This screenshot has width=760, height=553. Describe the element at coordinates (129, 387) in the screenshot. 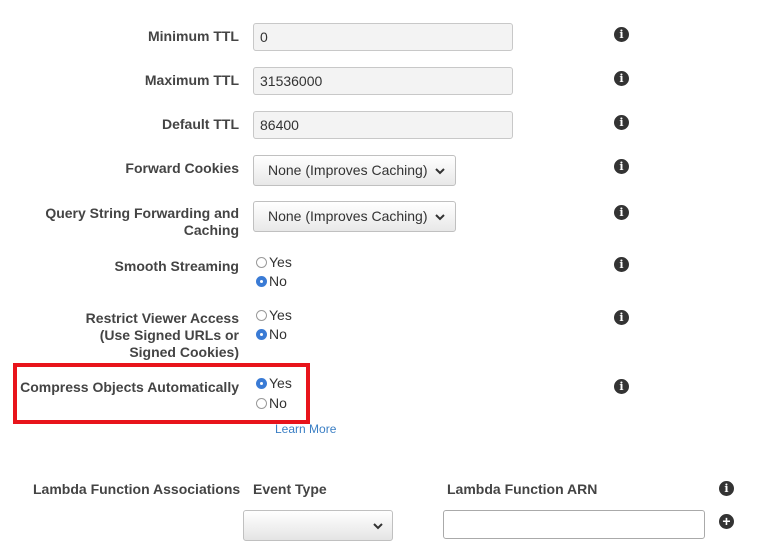

I see `compress-objects-label: Compress Objects Automatically` at that location.